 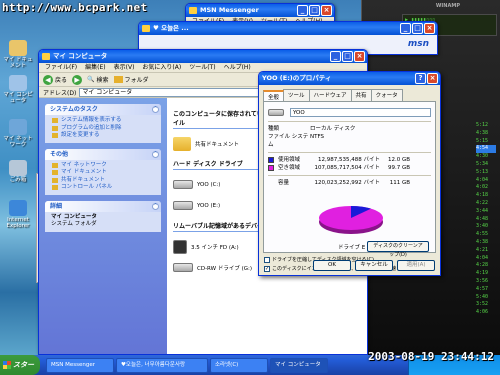 What do you see at coordinates (486, 126) in the screenshot?
I see `playlist-item: 5:12` at bounding box center [486, 126].